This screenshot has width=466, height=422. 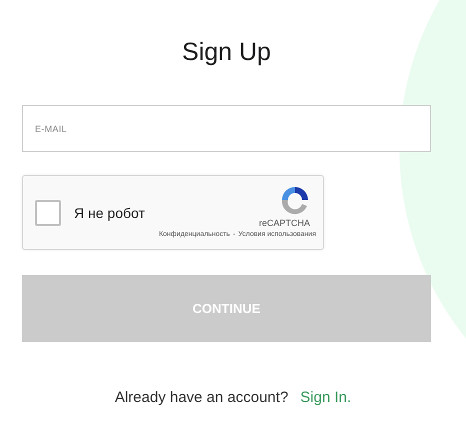 I want to click on email-field: E-MAIL, so click(x=226, y=128).